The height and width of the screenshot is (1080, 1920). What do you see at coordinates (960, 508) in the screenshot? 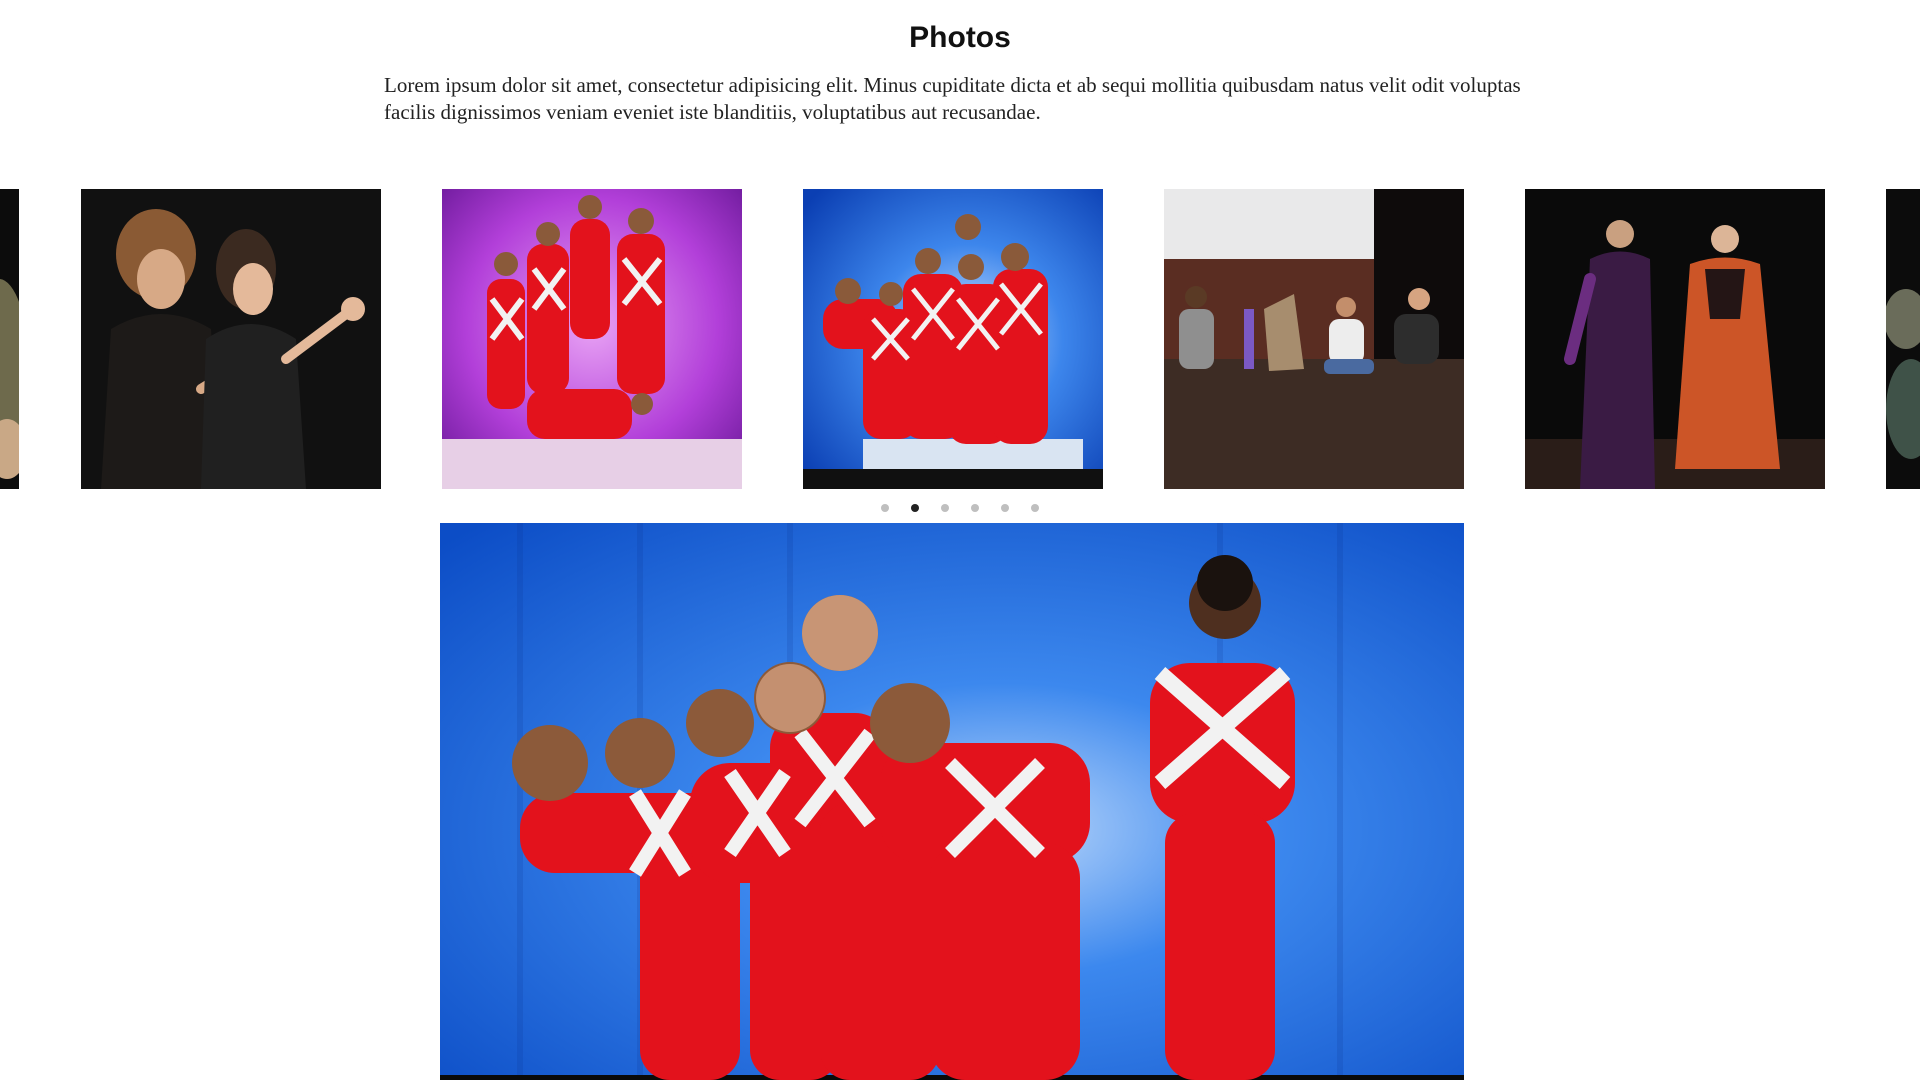
I see `carousel-pagination` at bounding box center [960, 508].